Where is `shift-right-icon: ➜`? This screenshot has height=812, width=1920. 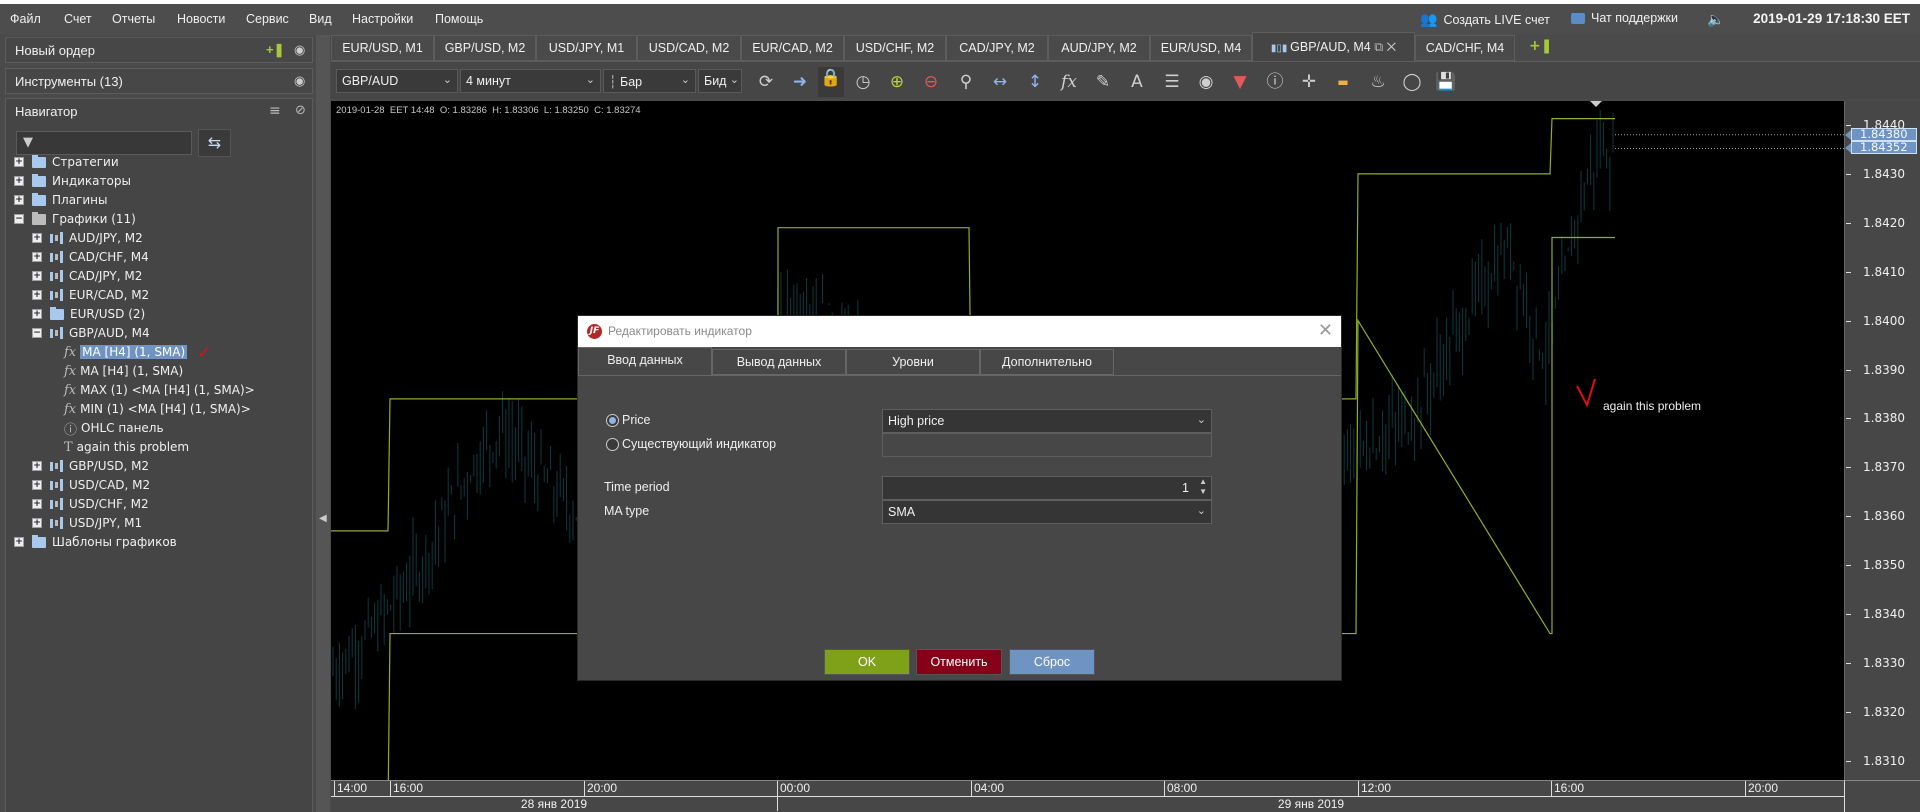
shift-right-icon: ➜ is located at coordinates (800, 82).